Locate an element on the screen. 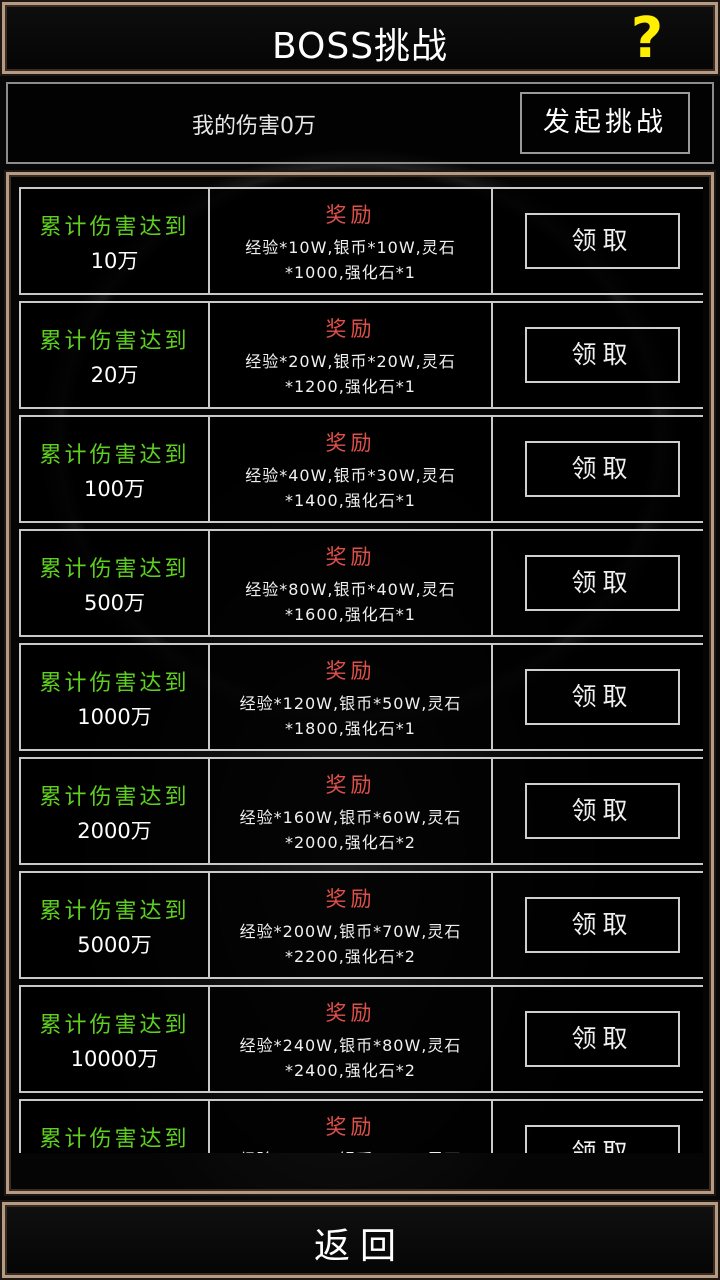 The height and width of the screenshot is (1280, 720). condition-cell: 累计伤害达到 1000万 is located at coordinates (115, 697).